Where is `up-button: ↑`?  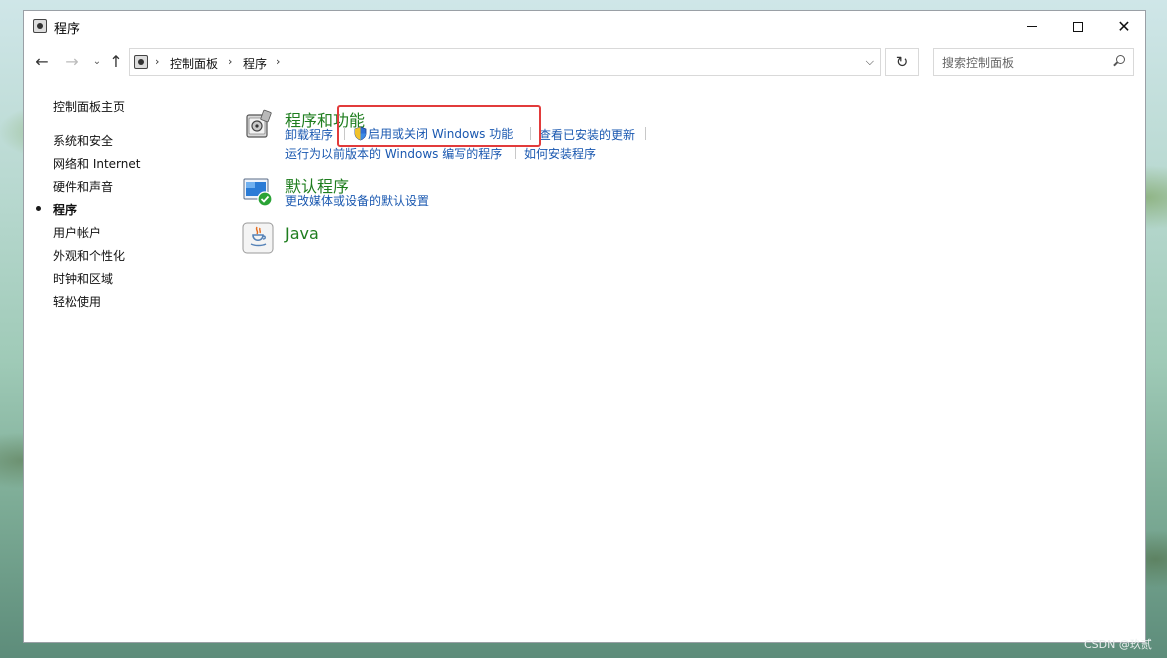 up-button: ↑ is located at coordinates (116, 61).